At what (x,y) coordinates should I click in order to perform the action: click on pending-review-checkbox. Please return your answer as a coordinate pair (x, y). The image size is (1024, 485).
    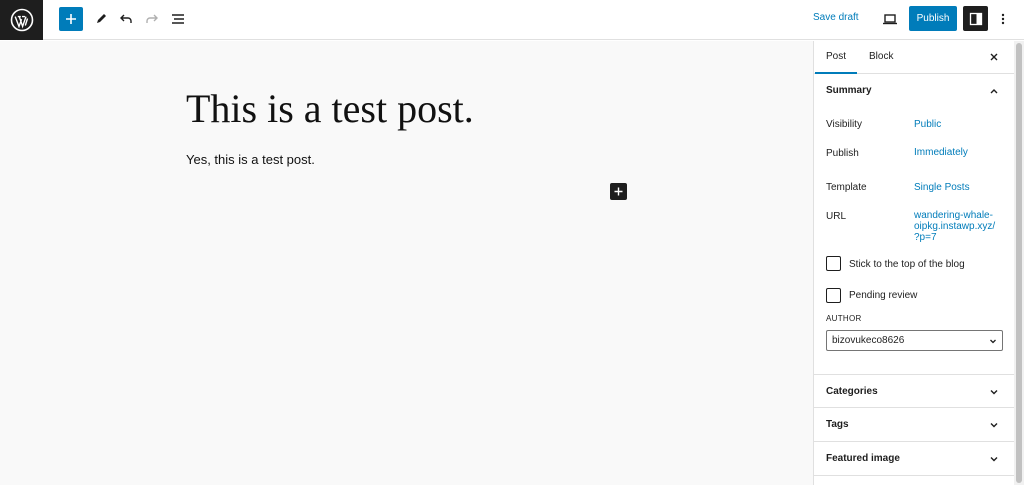
    Looking at the image, I should click on (833, 295).